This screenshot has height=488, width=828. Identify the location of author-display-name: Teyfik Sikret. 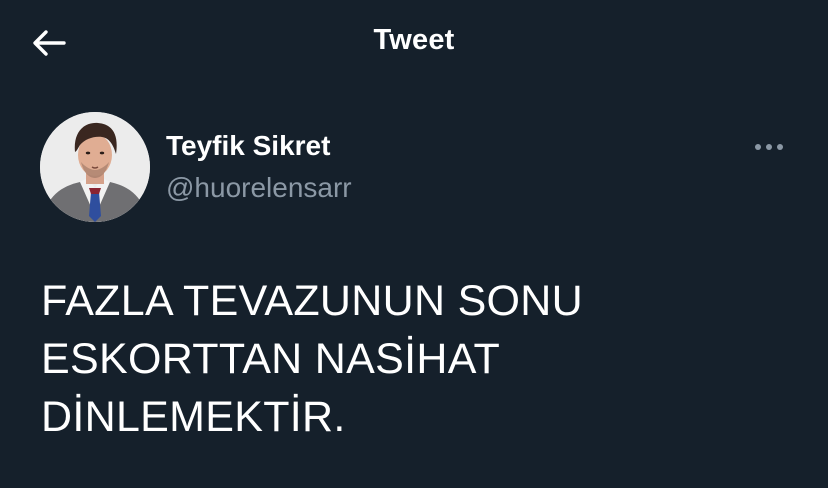
(248, 146).